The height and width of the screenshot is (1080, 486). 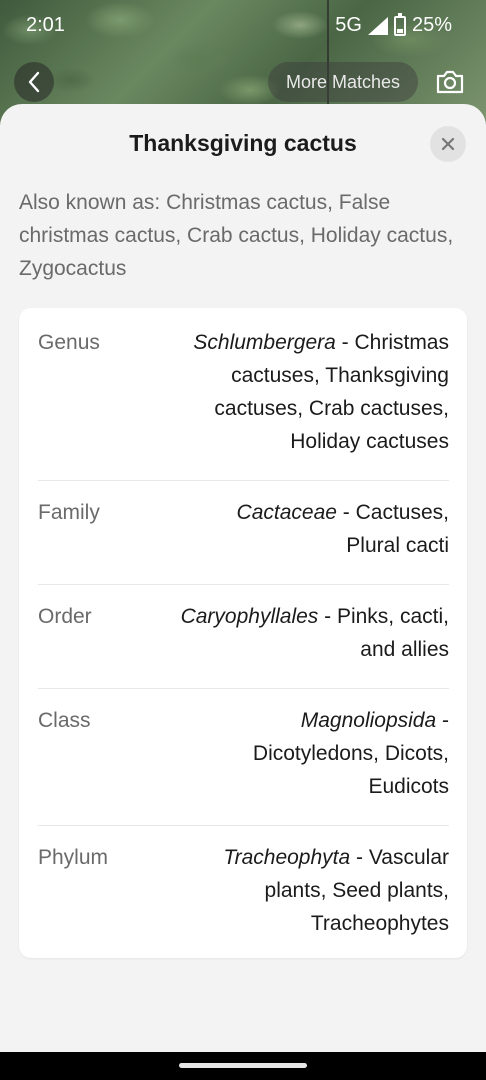 What do you see at coordinates (73, 857) in the screenshot?
I see `taxonomy-label: Phylum` at bounding box center [73, 857].